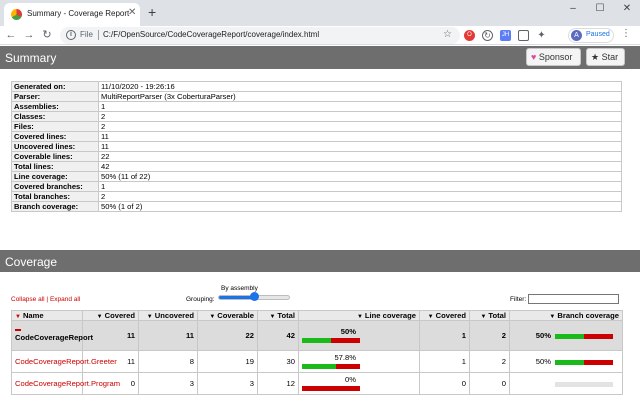 This screenshot has height=415, width=640. I want to click on branch-total-cell: 0, so click(489, 383).